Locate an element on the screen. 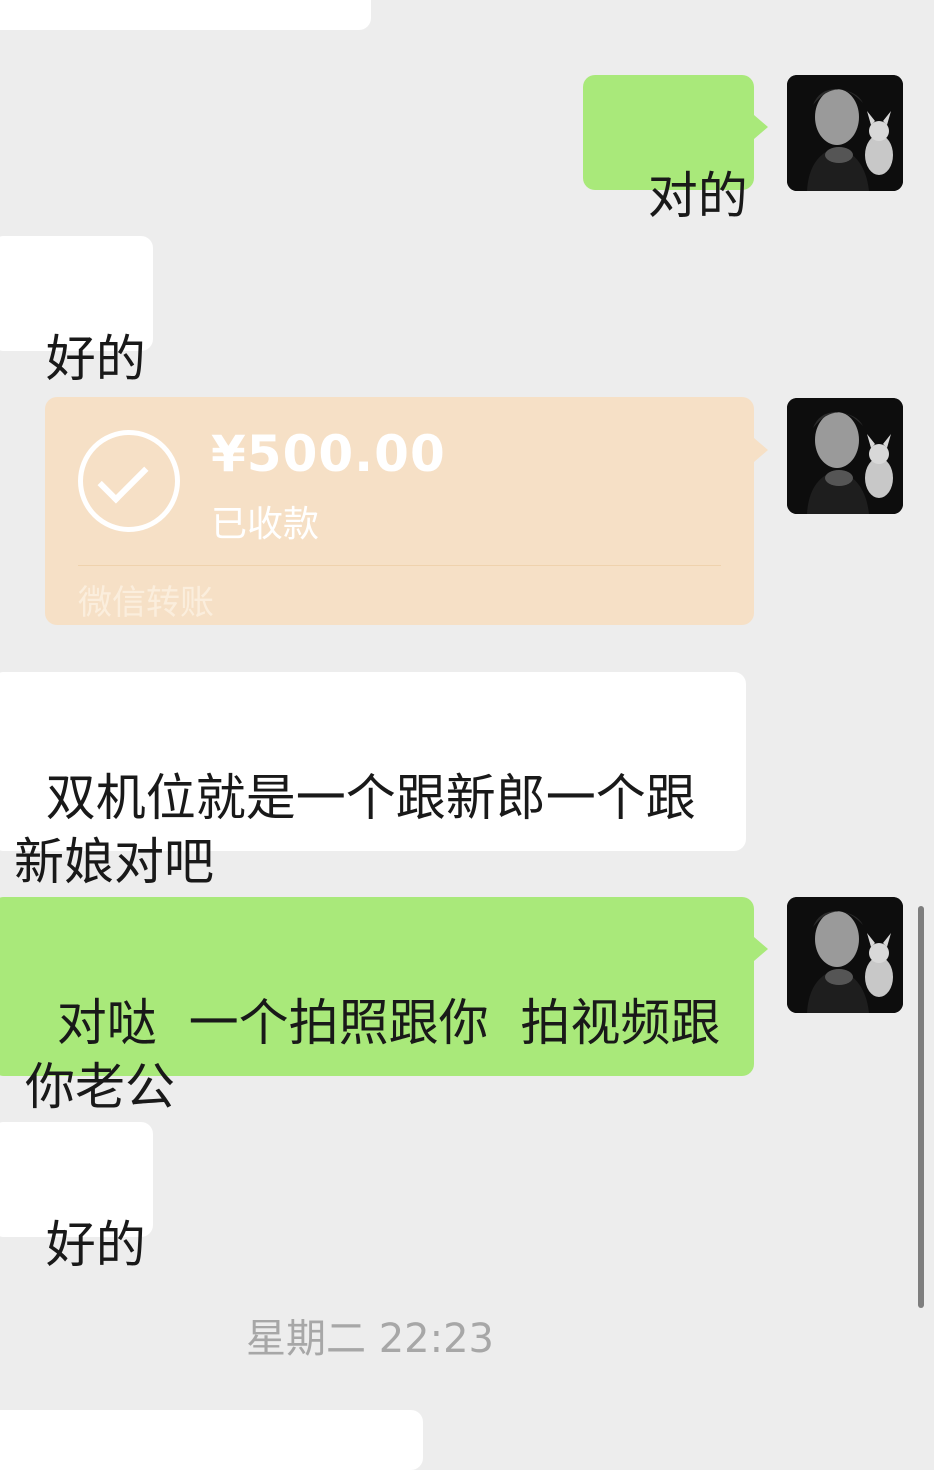 This screenshot has height=1470, width=934. scrollbar is located at coordinates (921, 1107).